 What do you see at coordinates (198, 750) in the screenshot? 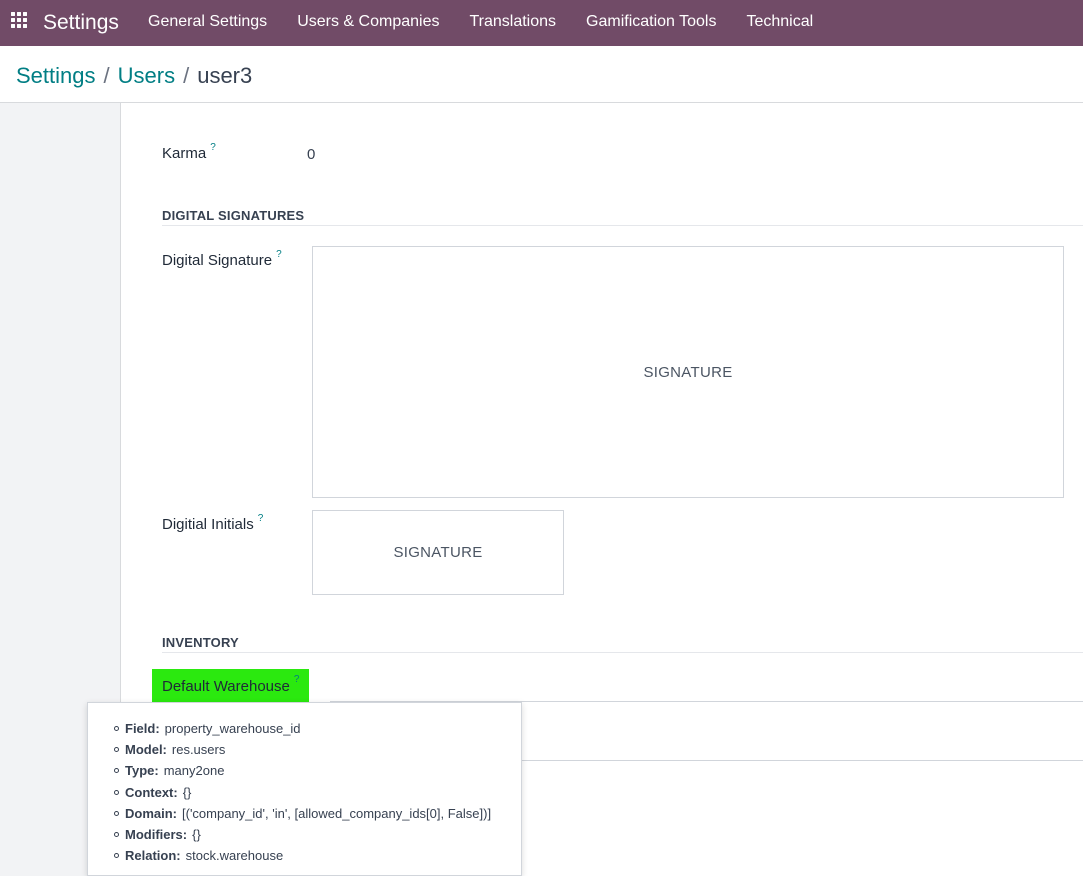
I see `tooltip-value: res.users` at bounding box center [198, 750].